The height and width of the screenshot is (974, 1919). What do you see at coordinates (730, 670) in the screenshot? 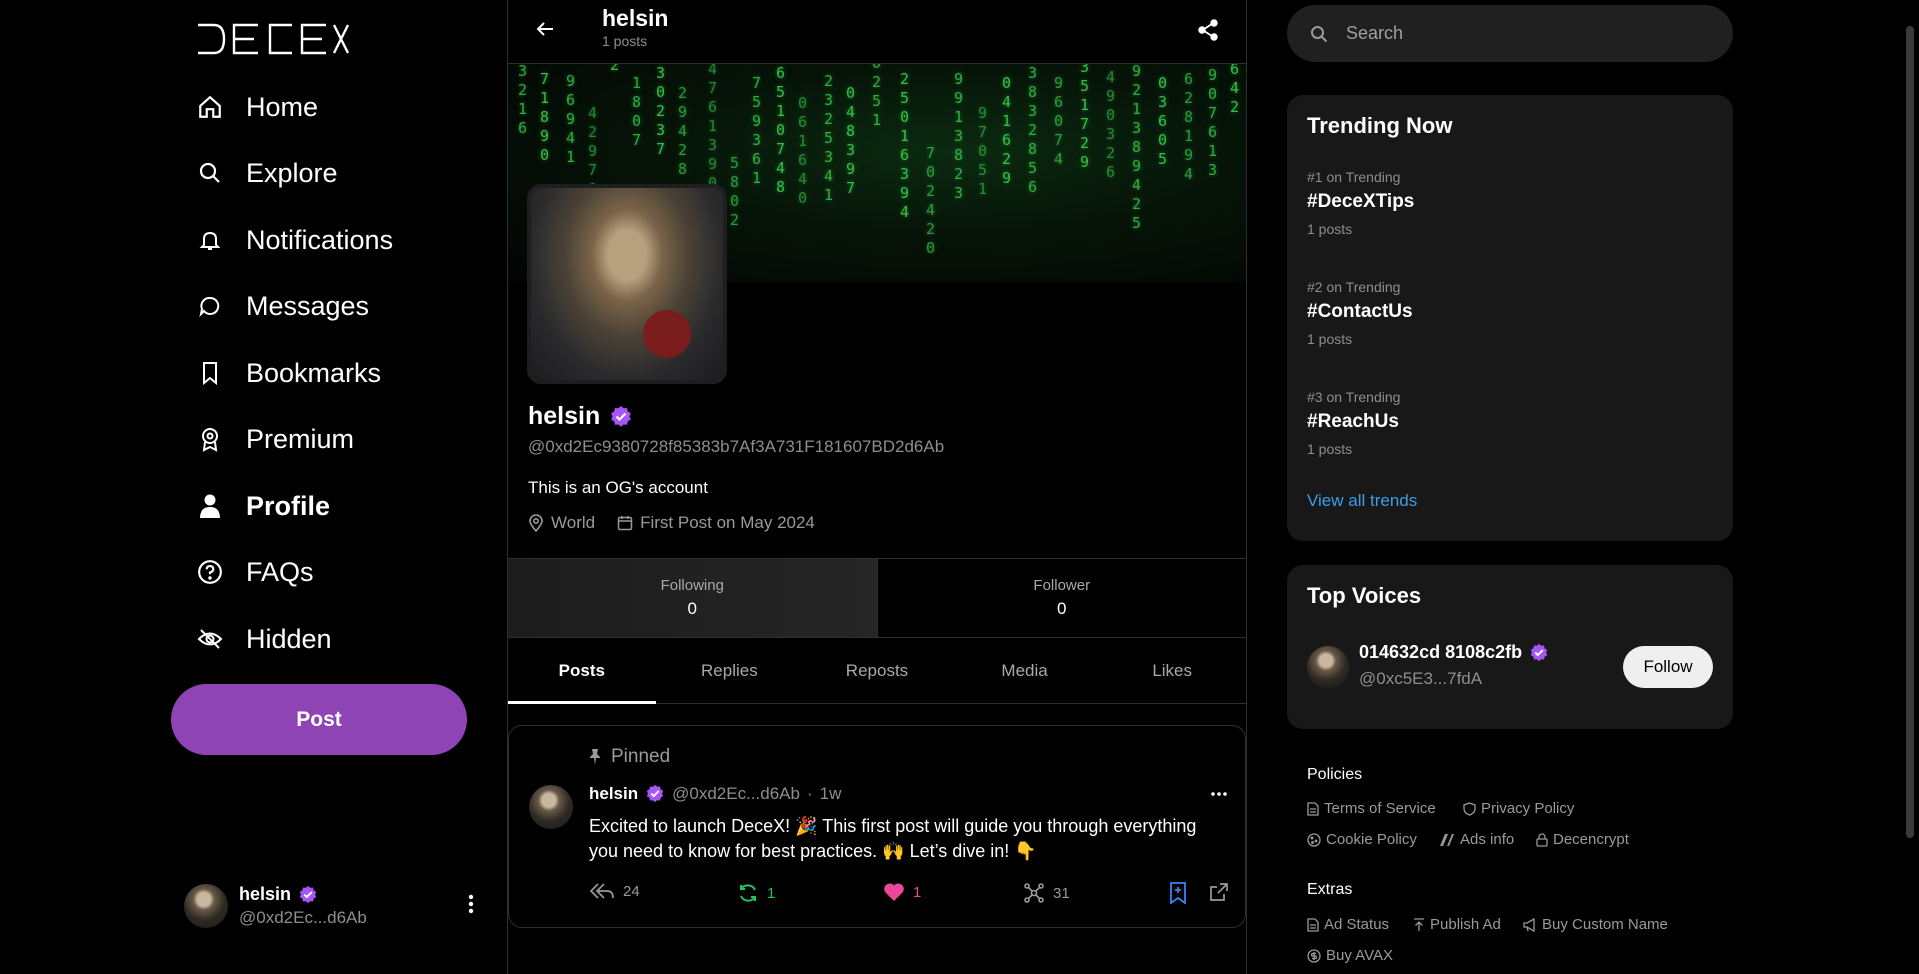
I see `tab-replies: Replies` at bounding box center [730, 670].